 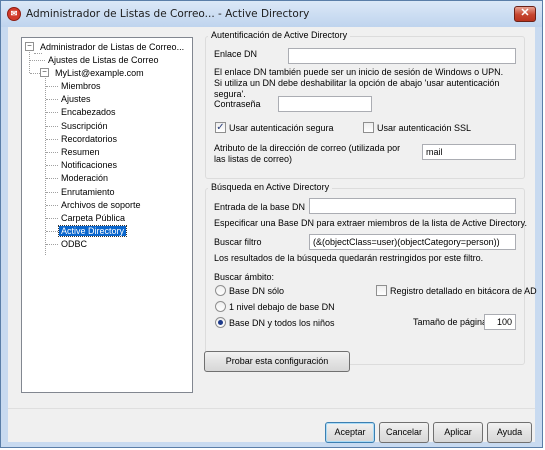 What do you see at coordinates (279, 35) in the screenshot?
I see `auth-legend: Autentificación de Active Directory` at bounding box center [279, 35].